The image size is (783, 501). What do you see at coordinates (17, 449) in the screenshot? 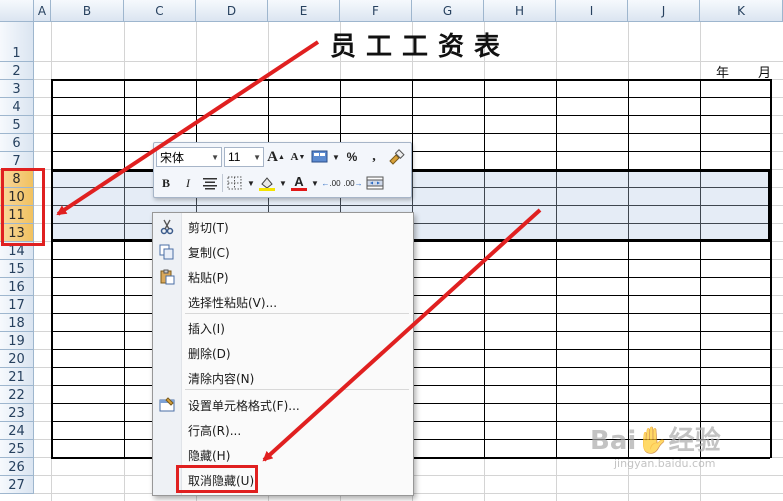
I see `row-header-25: 25` at bounding box center [17, 449].